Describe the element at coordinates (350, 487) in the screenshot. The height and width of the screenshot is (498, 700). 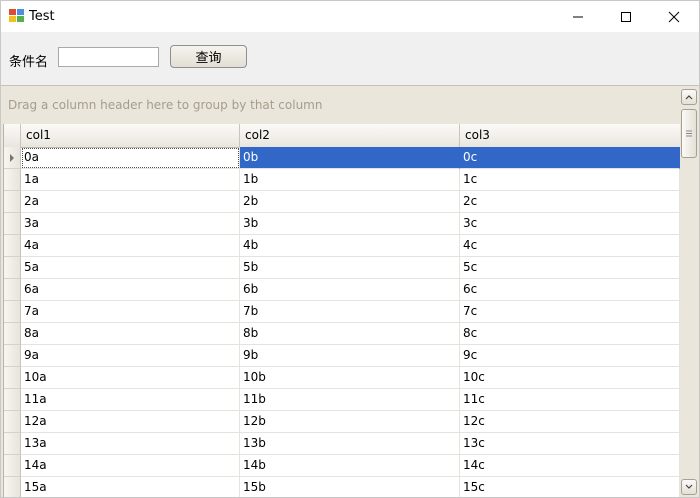
I see `table-cell-col2: 15b` at that location.